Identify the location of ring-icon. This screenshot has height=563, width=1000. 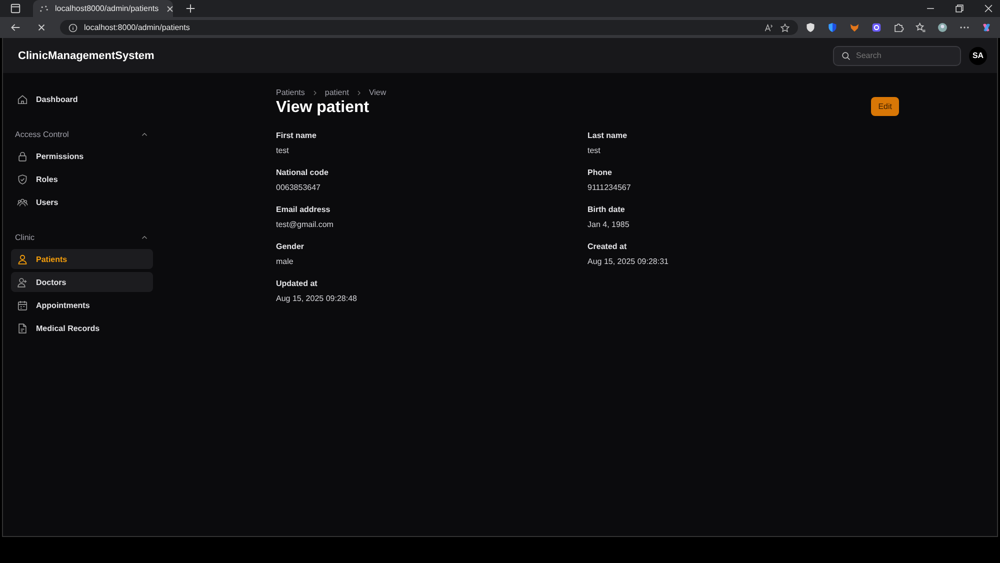
(876, 27).